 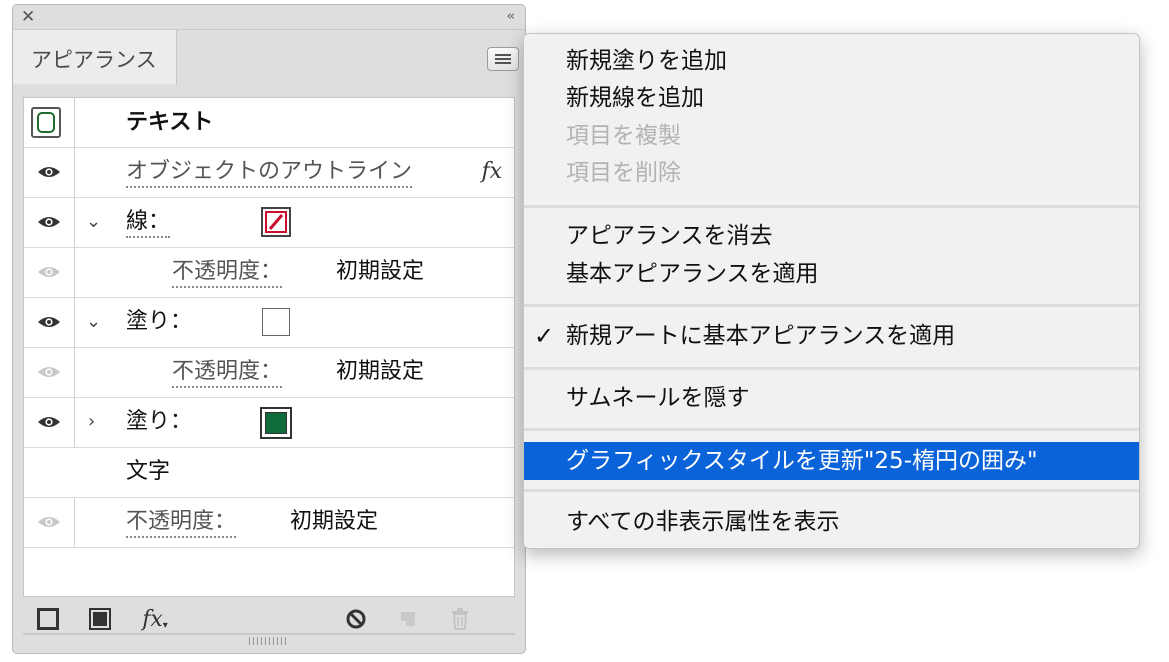 I want to click on appearance-row-object: テキスト, so click(x=269, y=123).